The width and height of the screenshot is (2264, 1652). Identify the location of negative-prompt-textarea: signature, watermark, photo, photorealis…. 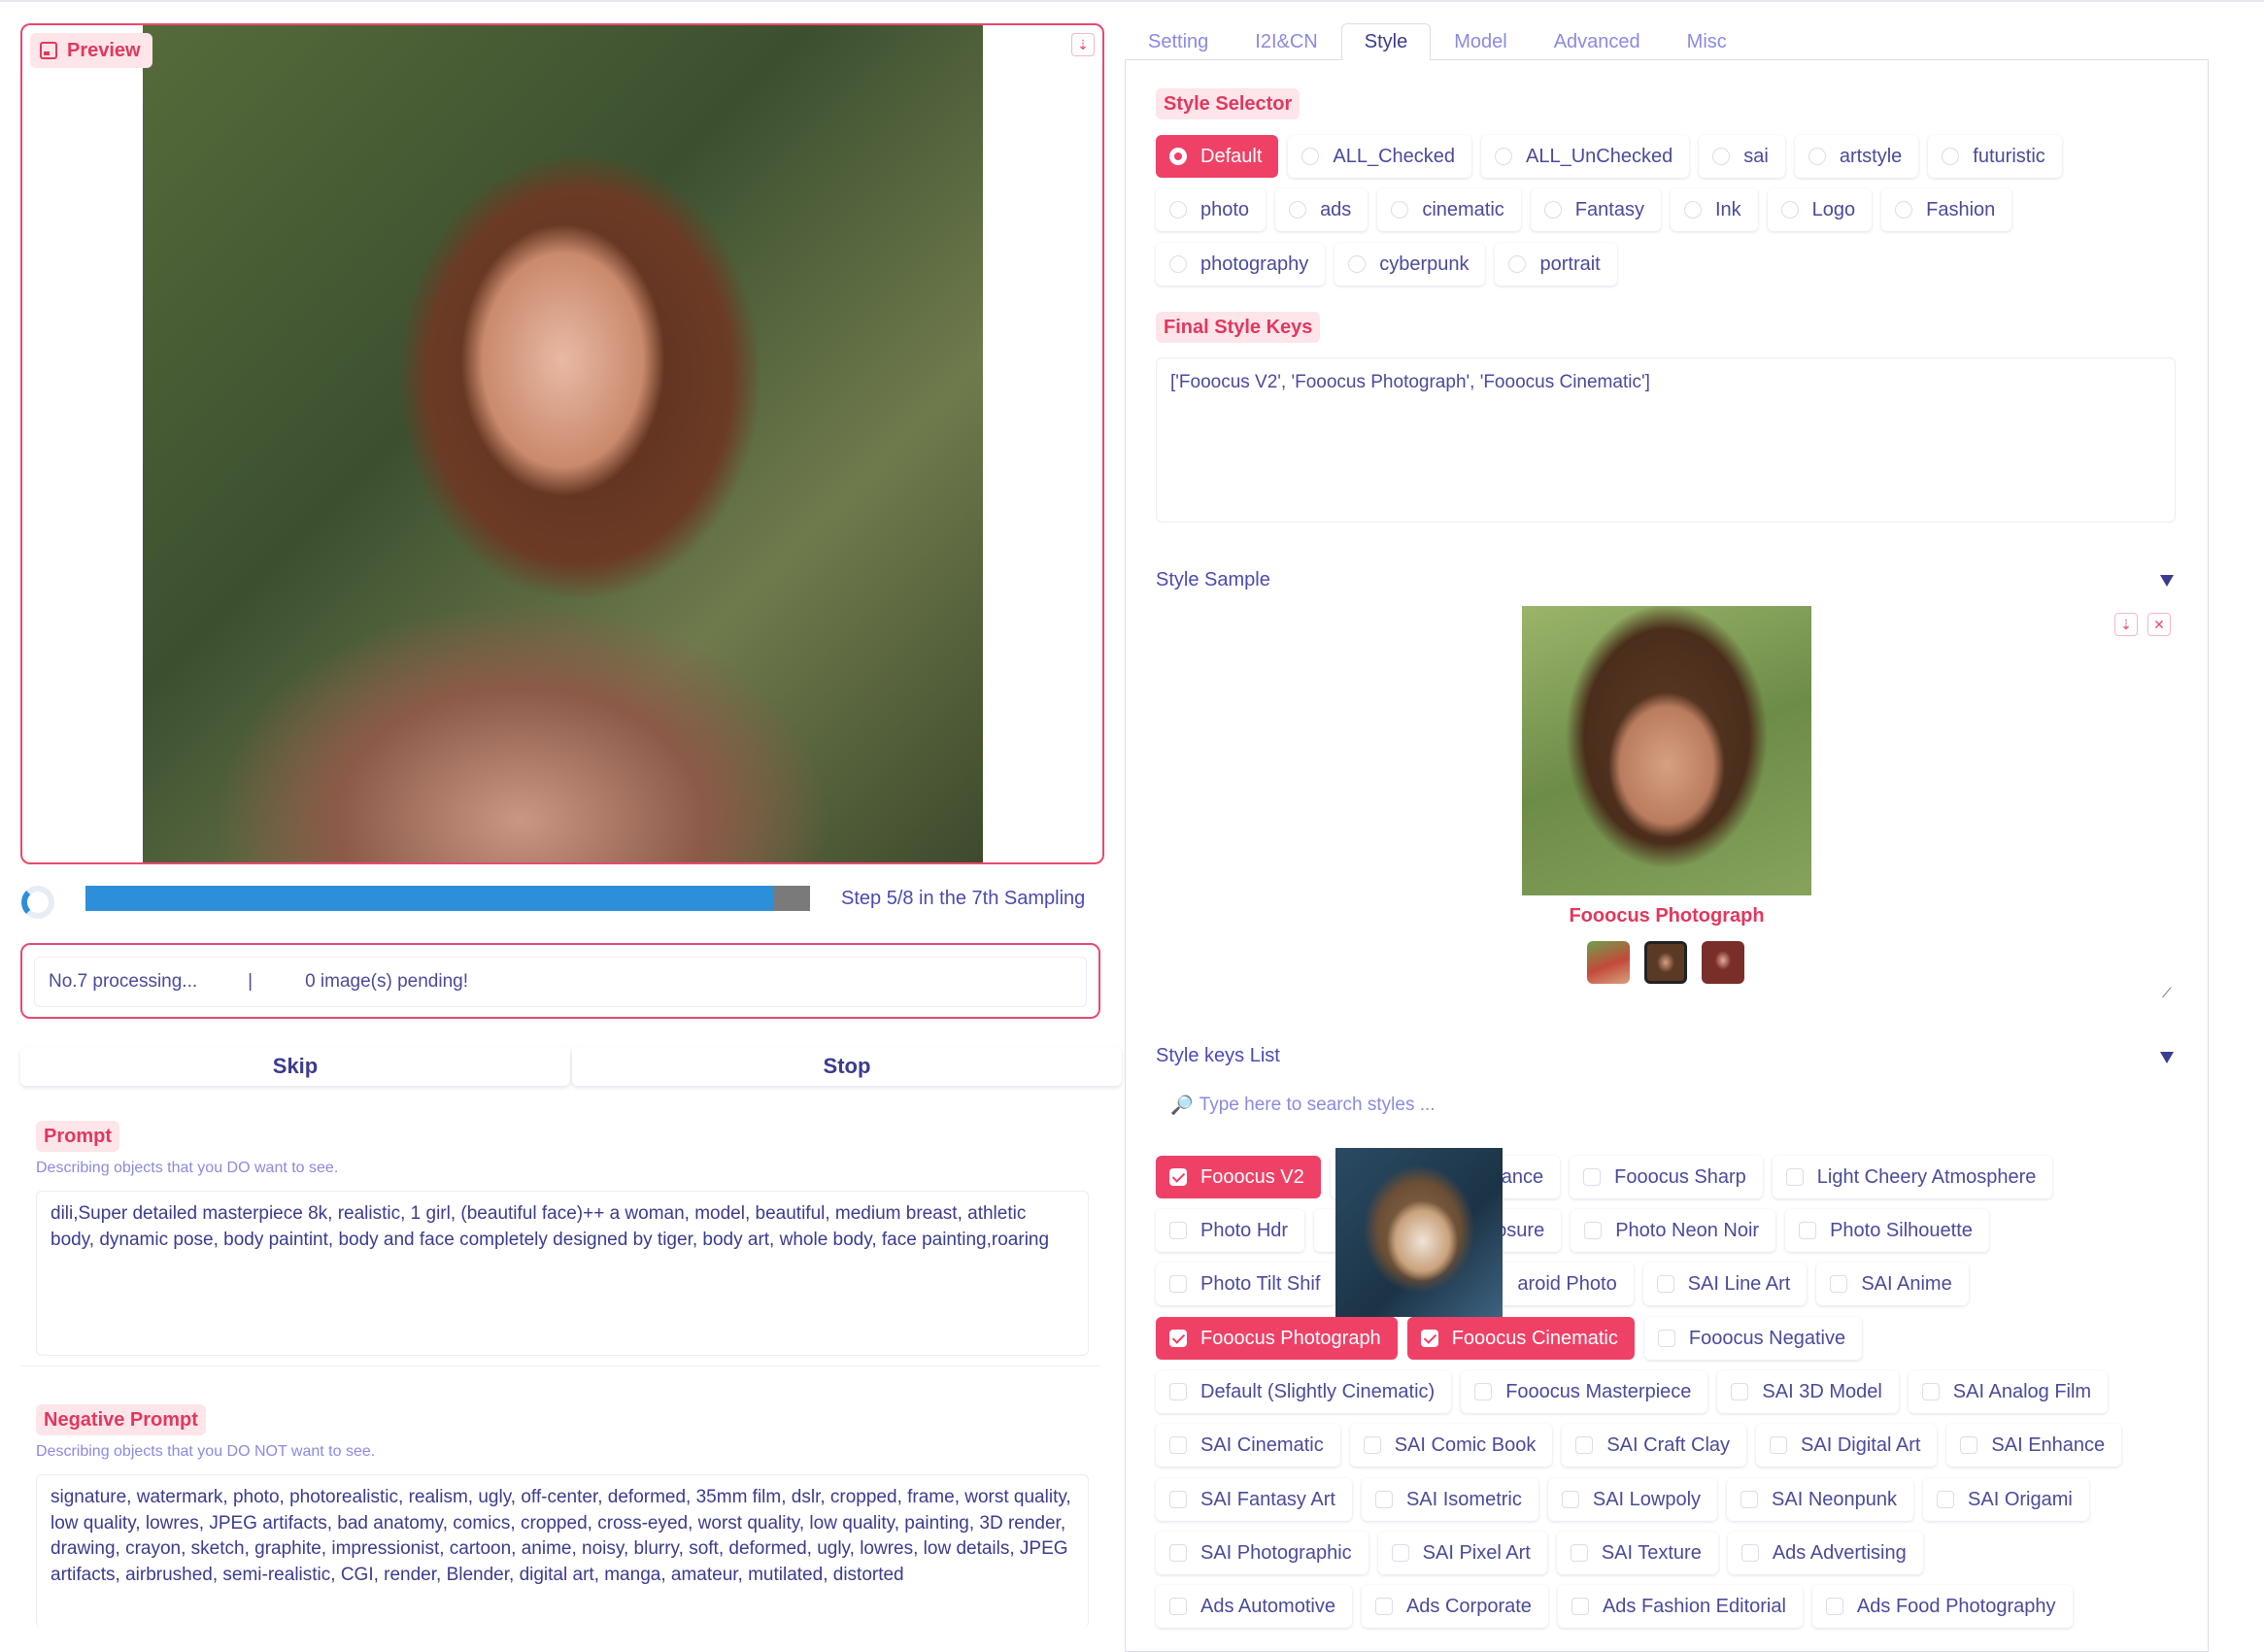
(562, 1551).